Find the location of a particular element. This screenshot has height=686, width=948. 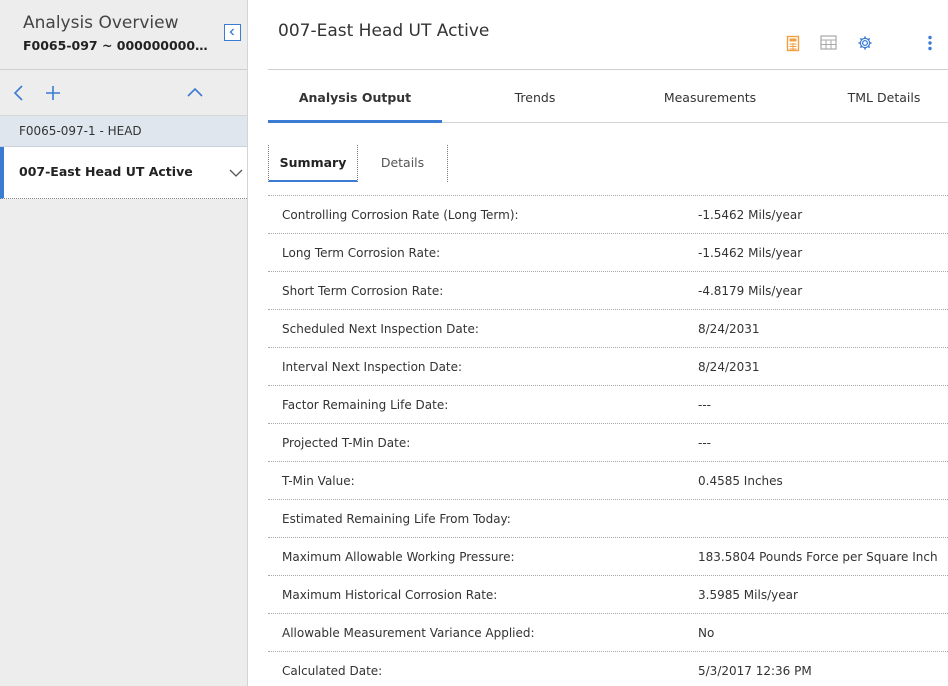

tree-item-label: 007-East Head UT Active is located at coordinates (106, 171).